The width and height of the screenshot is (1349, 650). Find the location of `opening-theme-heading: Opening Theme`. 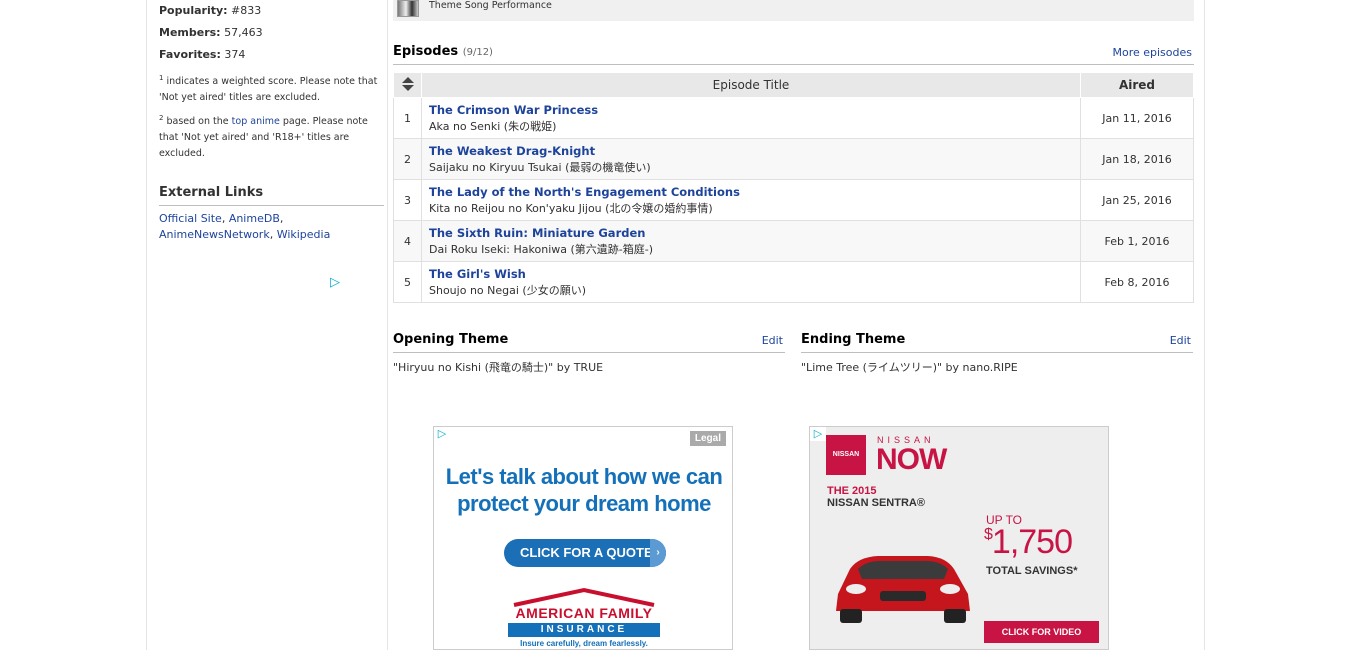

opening-theme-heading: Opening Theme is located at coordinates (451, 339).